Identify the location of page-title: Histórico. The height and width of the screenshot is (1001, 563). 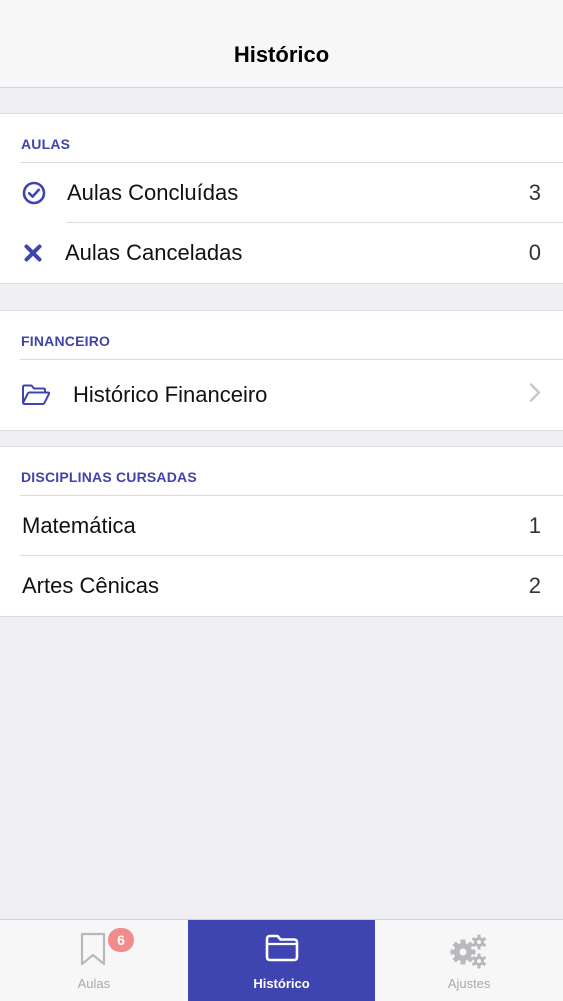
(281, 54).